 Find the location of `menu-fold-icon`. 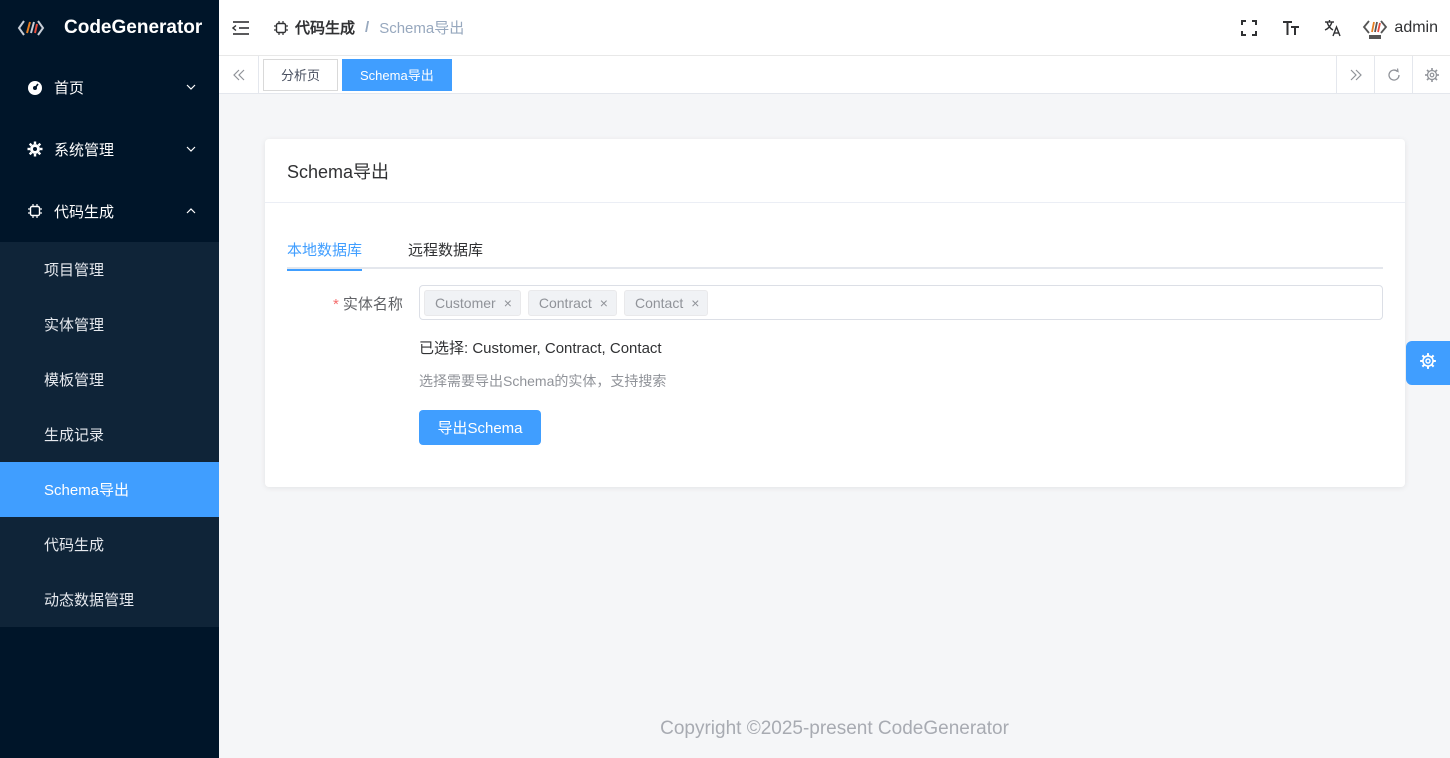

menu-fold-icon is located at coordinates (241, 28).